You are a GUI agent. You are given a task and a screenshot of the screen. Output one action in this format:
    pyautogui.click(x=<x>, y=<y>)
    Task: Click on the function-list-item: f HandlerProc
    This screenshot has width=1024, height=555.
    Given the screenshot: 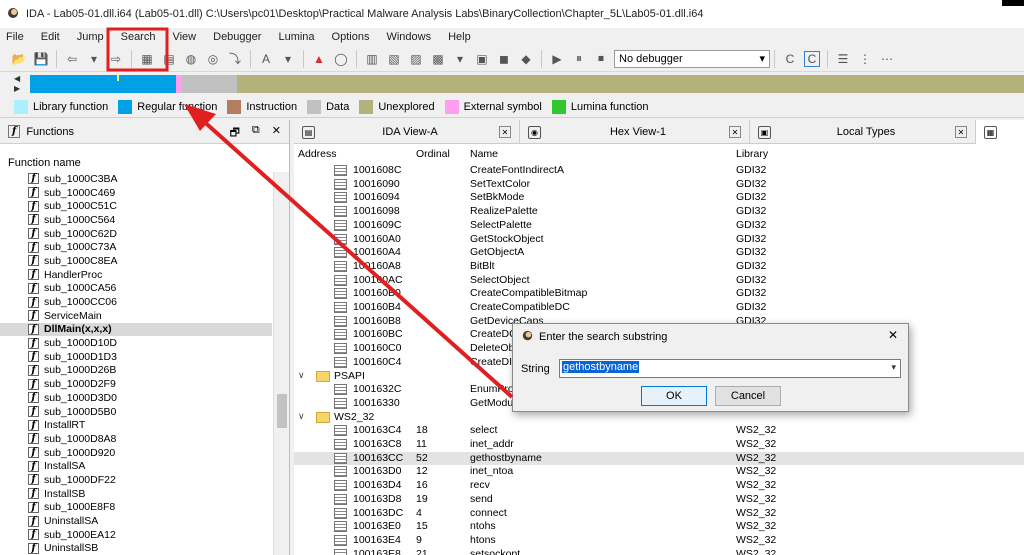 What is the action you would take?
    pyautogui.click(x=136, y=275)
    